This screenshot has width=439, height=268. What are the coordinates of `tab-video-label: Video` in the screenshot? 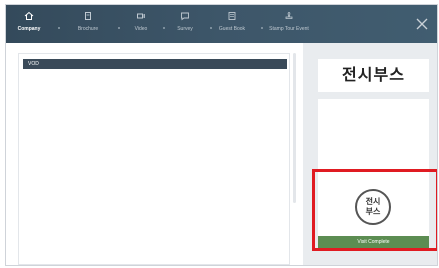 It's located at (141, 29).